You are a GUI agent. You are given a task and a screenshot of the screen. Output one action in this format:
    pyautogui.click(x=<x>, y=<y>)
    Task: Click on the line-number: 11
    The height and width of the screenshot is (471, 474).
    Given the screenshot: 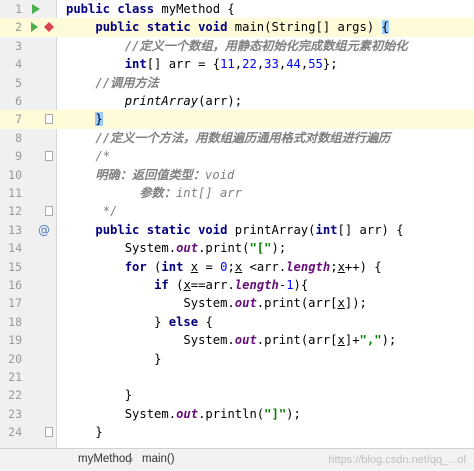 What is the action you would take?
    pyautogui.click(x=15, y=193)
    